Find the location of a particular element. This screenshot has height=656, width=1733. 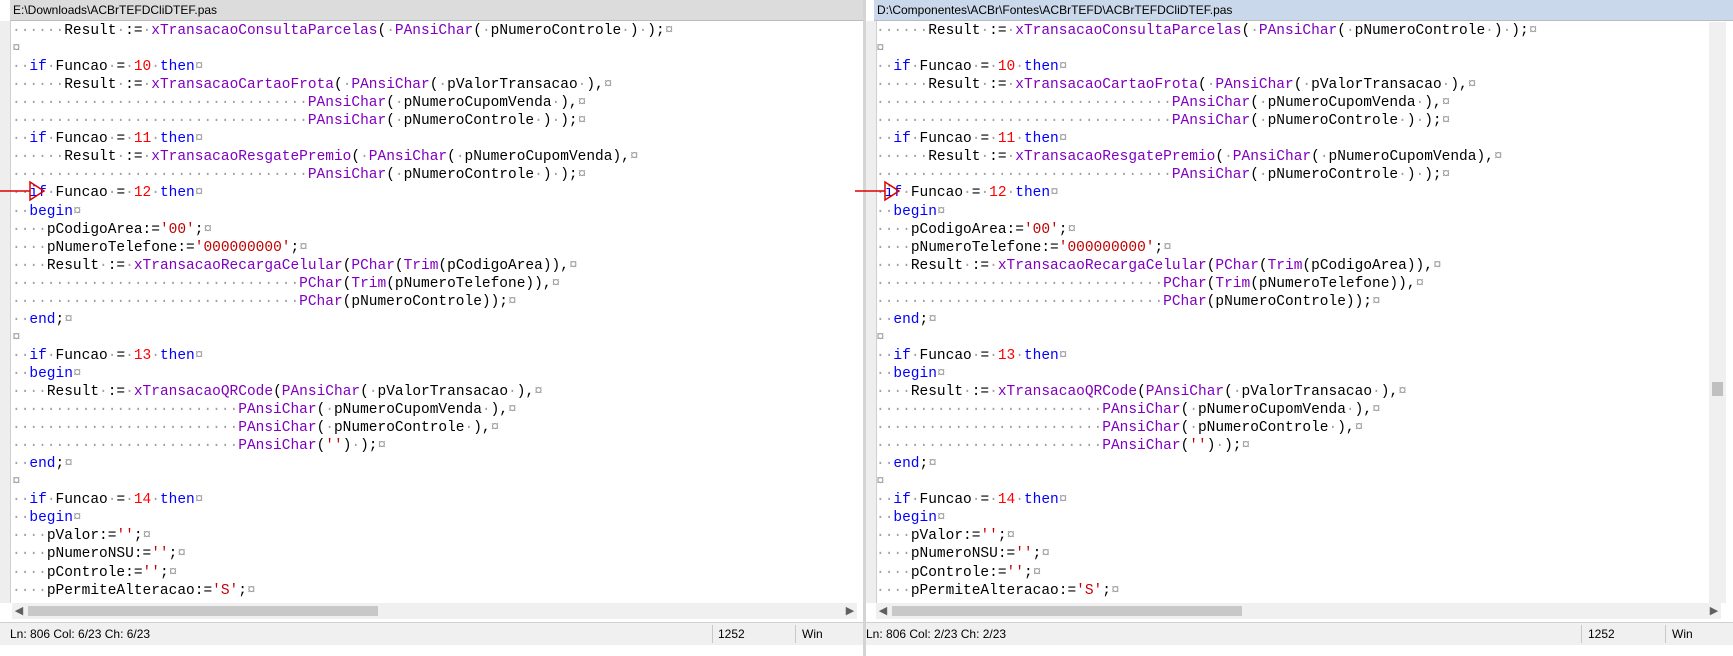

code-token: ·································· is located at coordinates (160, 175).